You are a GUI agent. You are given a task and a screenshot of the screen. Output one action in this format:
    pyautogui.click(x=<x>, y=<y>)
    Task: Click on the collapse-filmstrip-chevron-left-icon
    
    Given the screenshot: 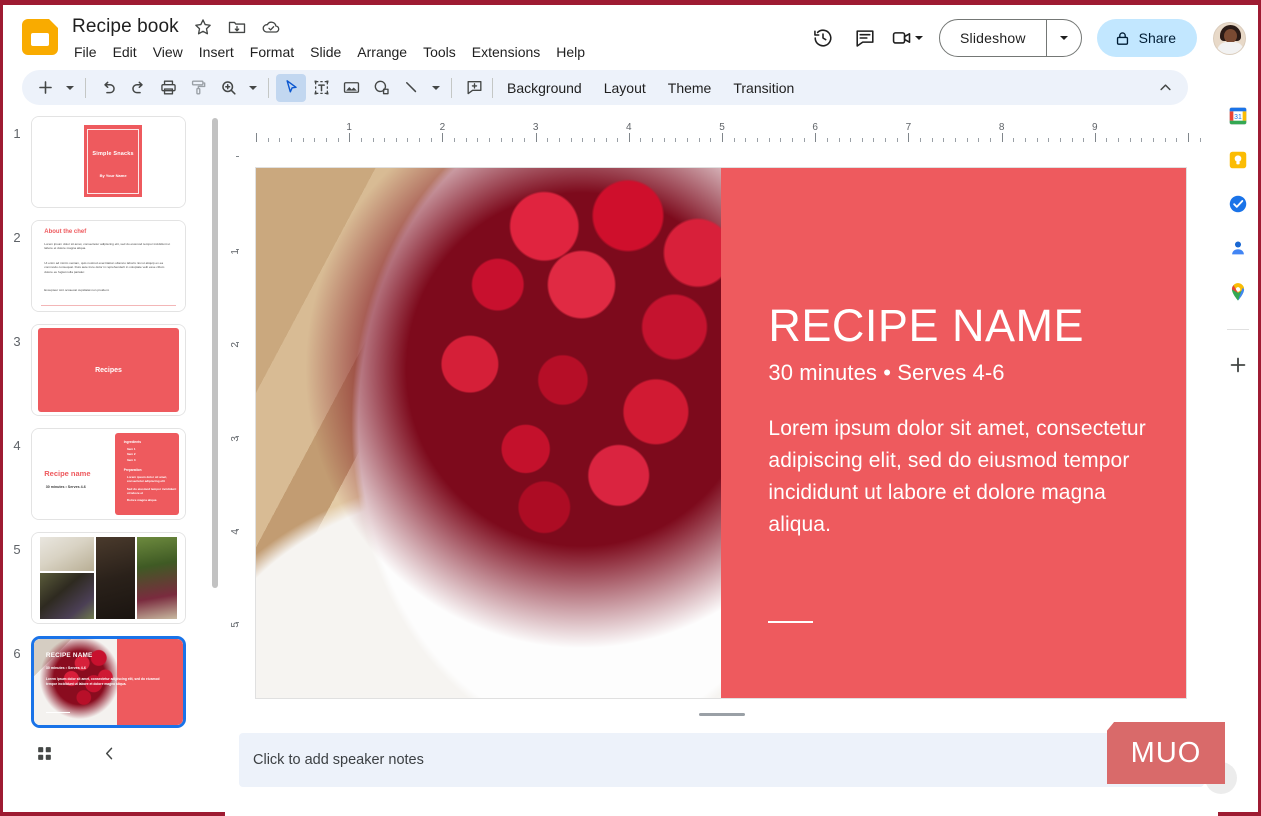 What is the action you would take?
    pyautogui.click(x=109, y=753)
    